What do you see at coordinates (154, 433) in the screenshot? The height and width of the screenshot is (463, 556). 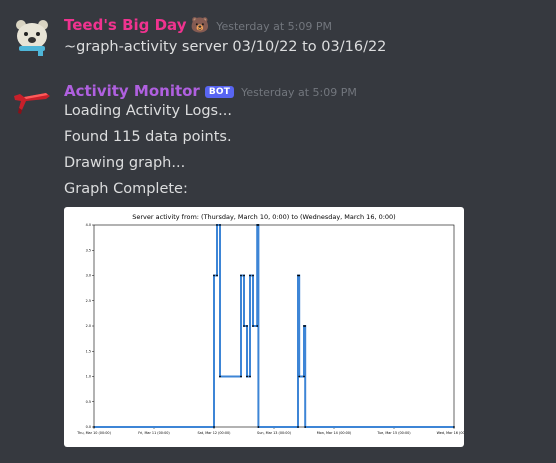 I see `x-tick-label: Fri, Mar 11 (00:00)` at bounding box center [154, 433].